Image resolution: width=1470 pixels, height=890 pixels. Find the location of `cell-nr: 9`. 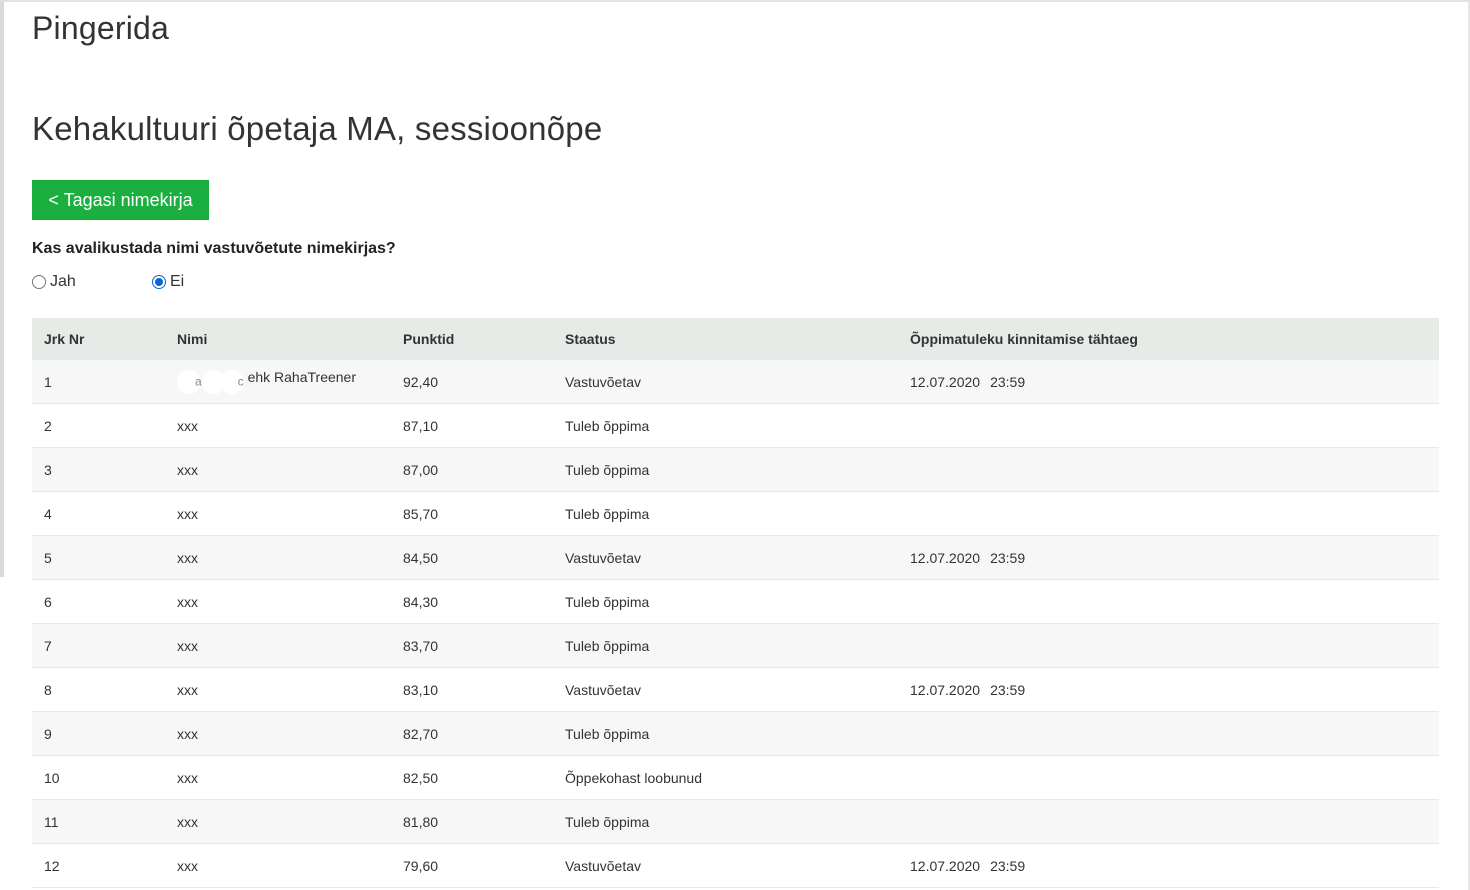

cell-nr: 9 is located at coordinates (98, 733).